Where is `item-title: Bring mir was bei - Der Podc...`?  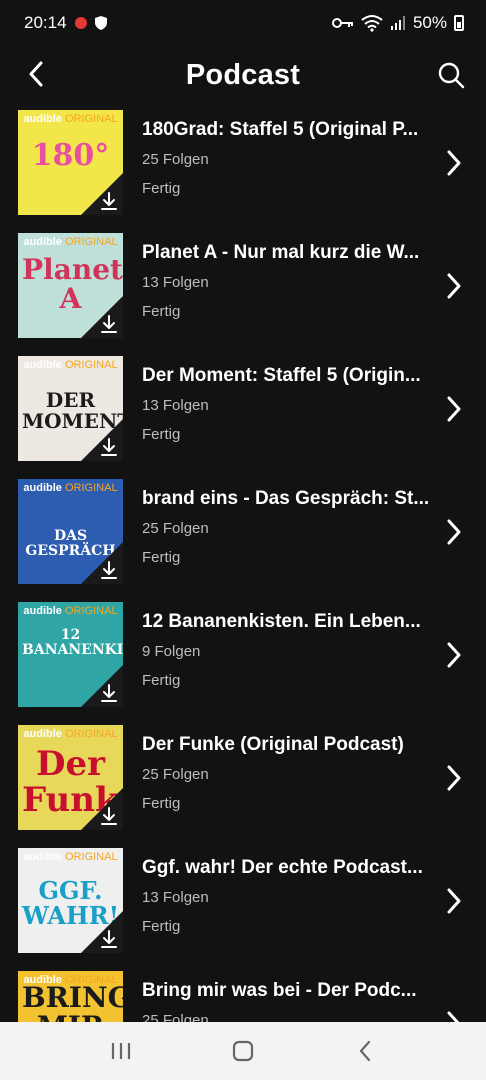 item-title: Bring mir was bei - Der Podc... is located at coordinates (279, 990).